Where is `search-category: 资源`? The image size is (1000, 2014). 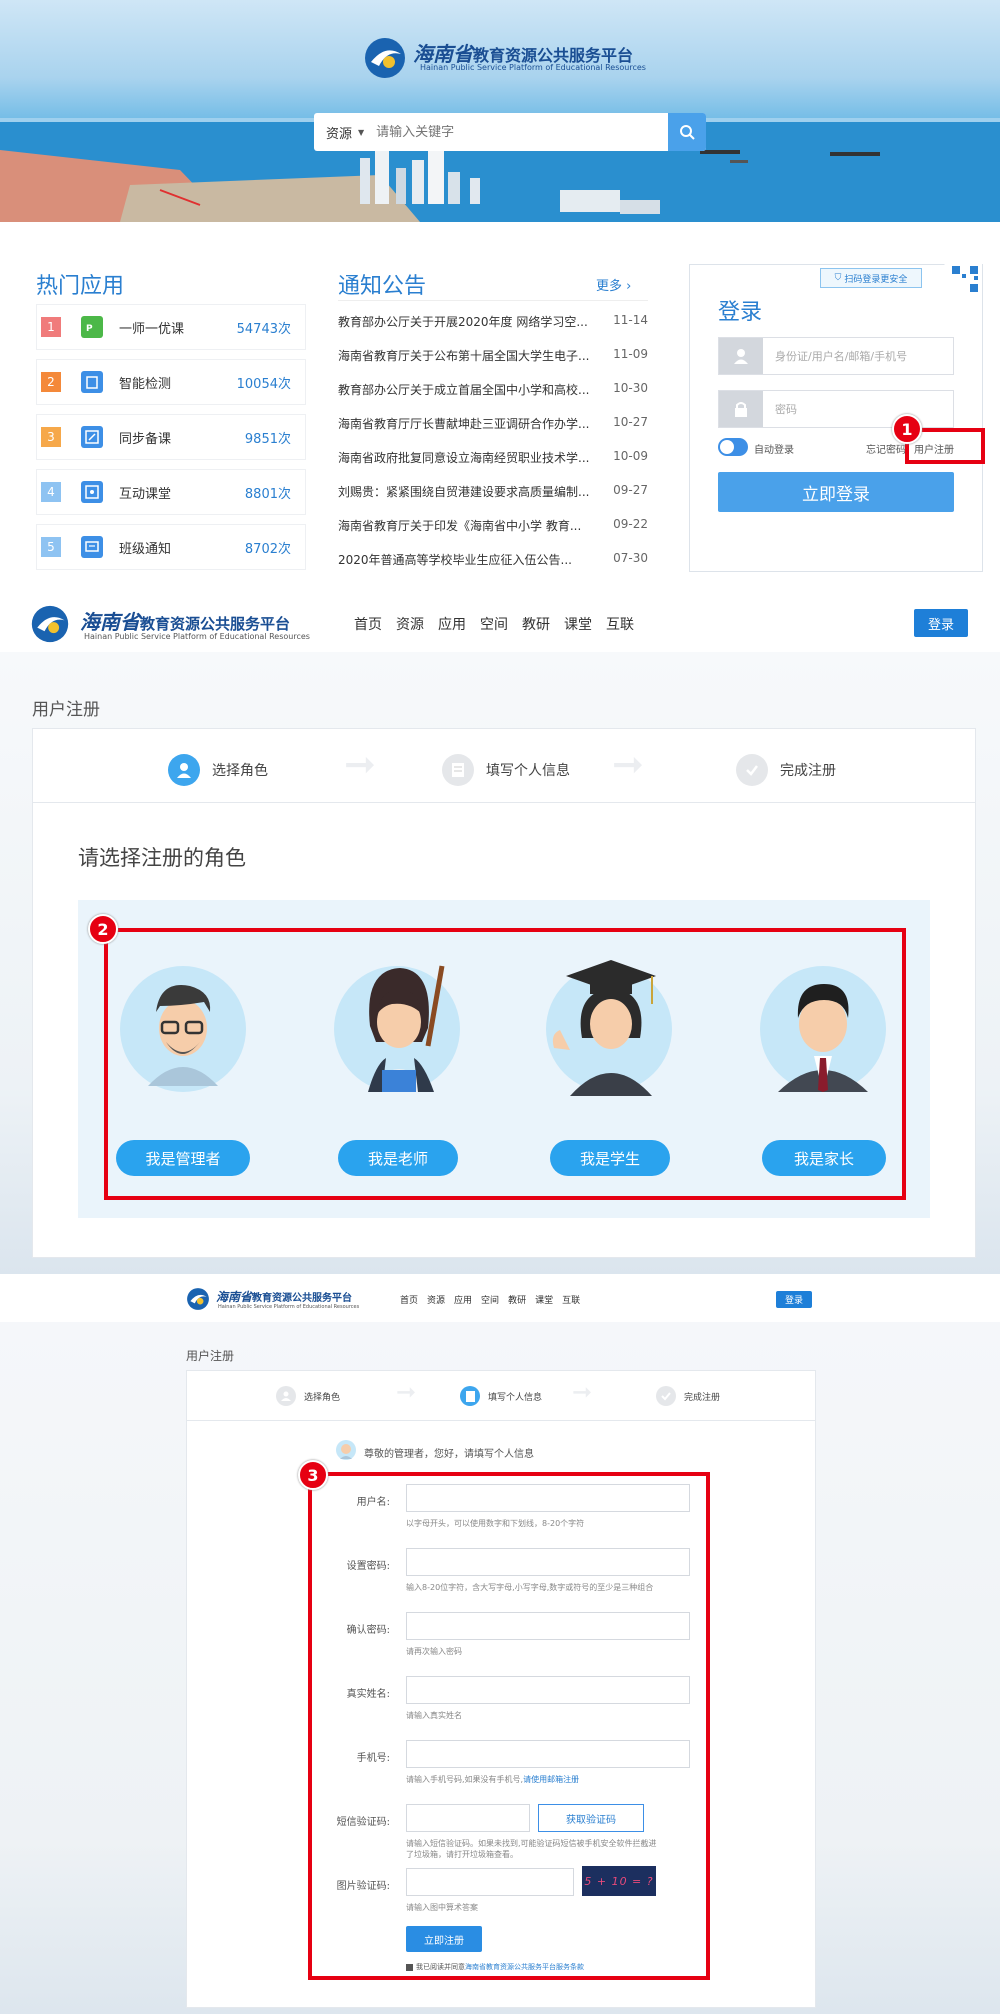
search-category: 资源 is located at coordinates (339, 132).